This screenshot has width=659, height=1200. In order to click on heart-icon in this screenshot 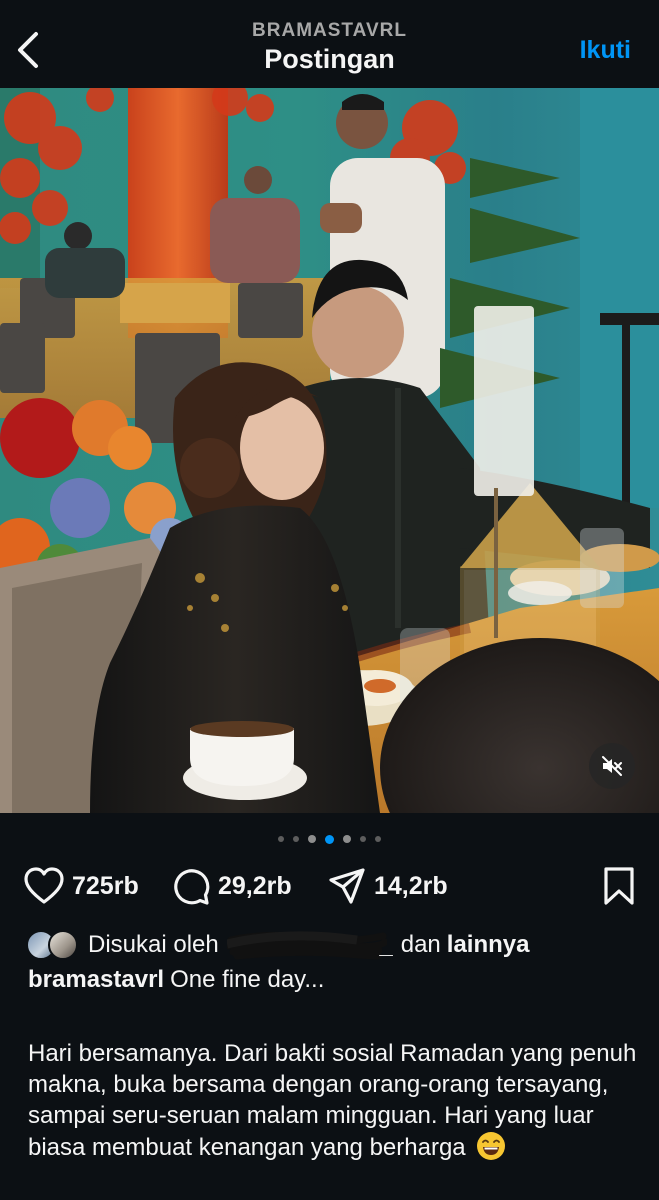, I will do `click(44, 885)`.